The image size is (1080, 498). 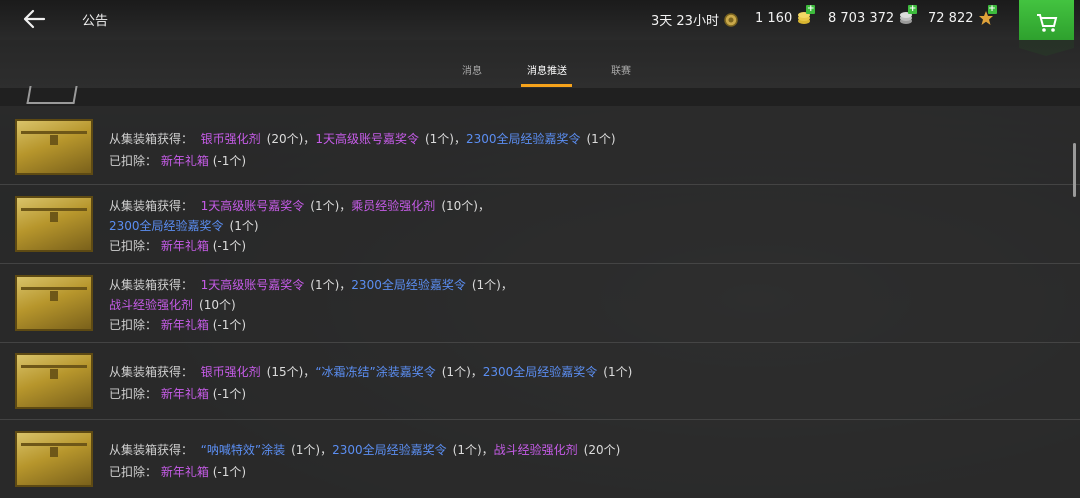 What do you see at coordinates (621, 69) in the screenshot?
I see `tab-league: 联赛` at bounding box center [621, 69].